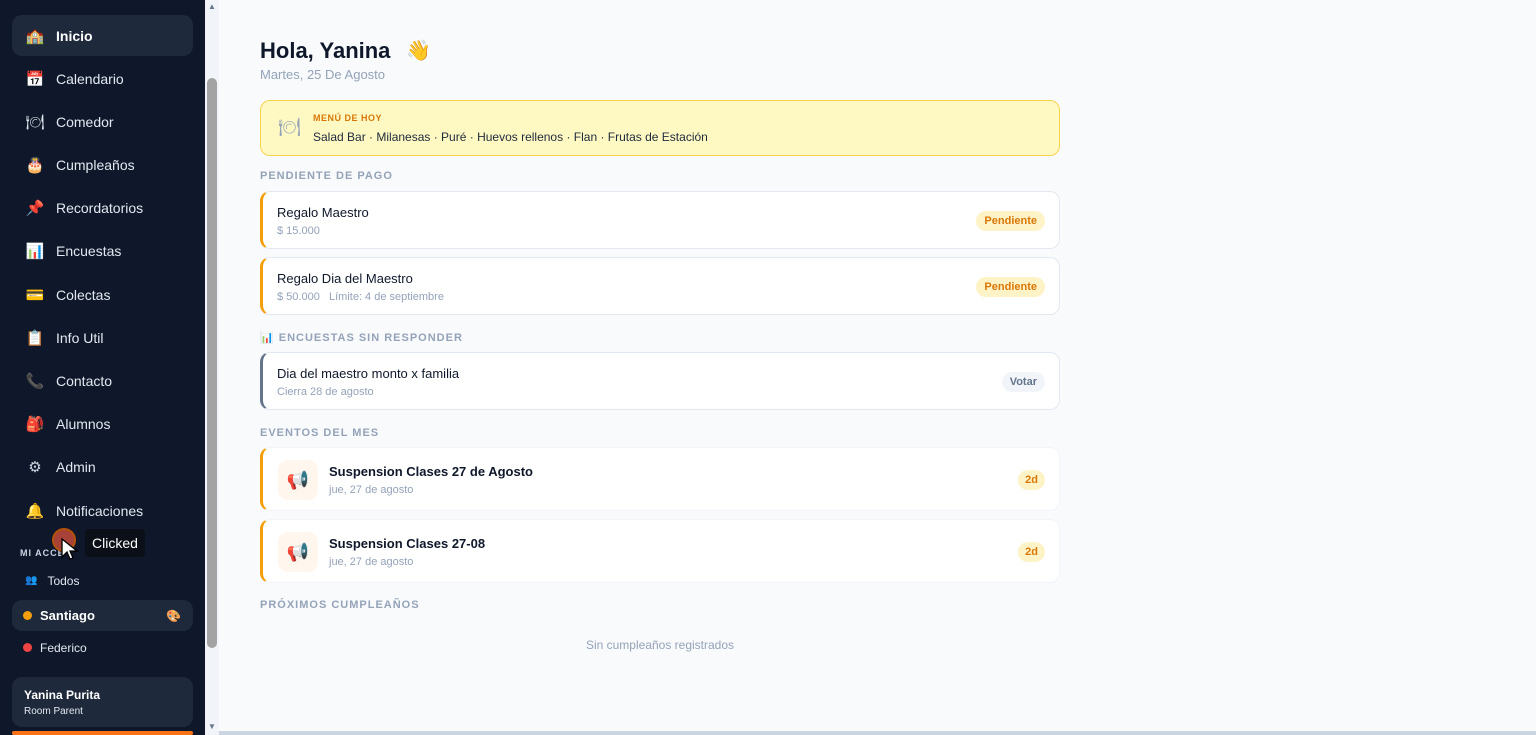 This screenshot has width=1536, height=735. What do you see at coordinates (298, 231) in the screenshot?
I see `card-sub: $ 15.000` at bounding box center [298, 231].